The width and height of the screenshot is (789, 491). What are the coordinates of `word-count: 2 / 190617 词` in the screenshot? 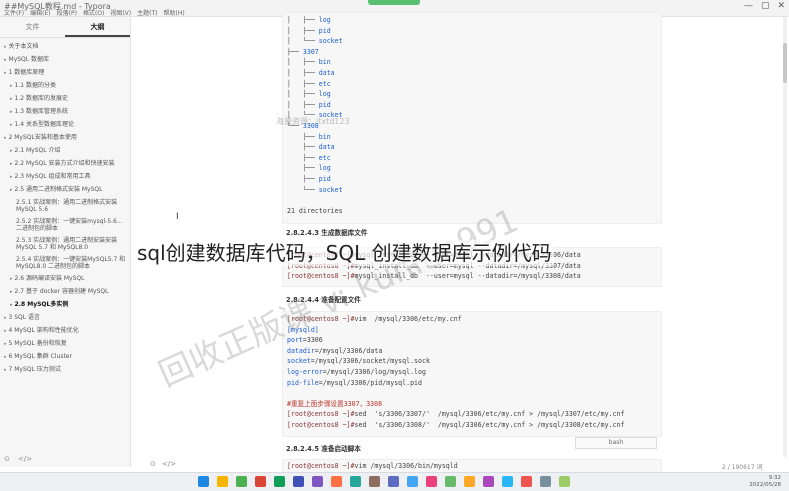 It's located at (742, 466).